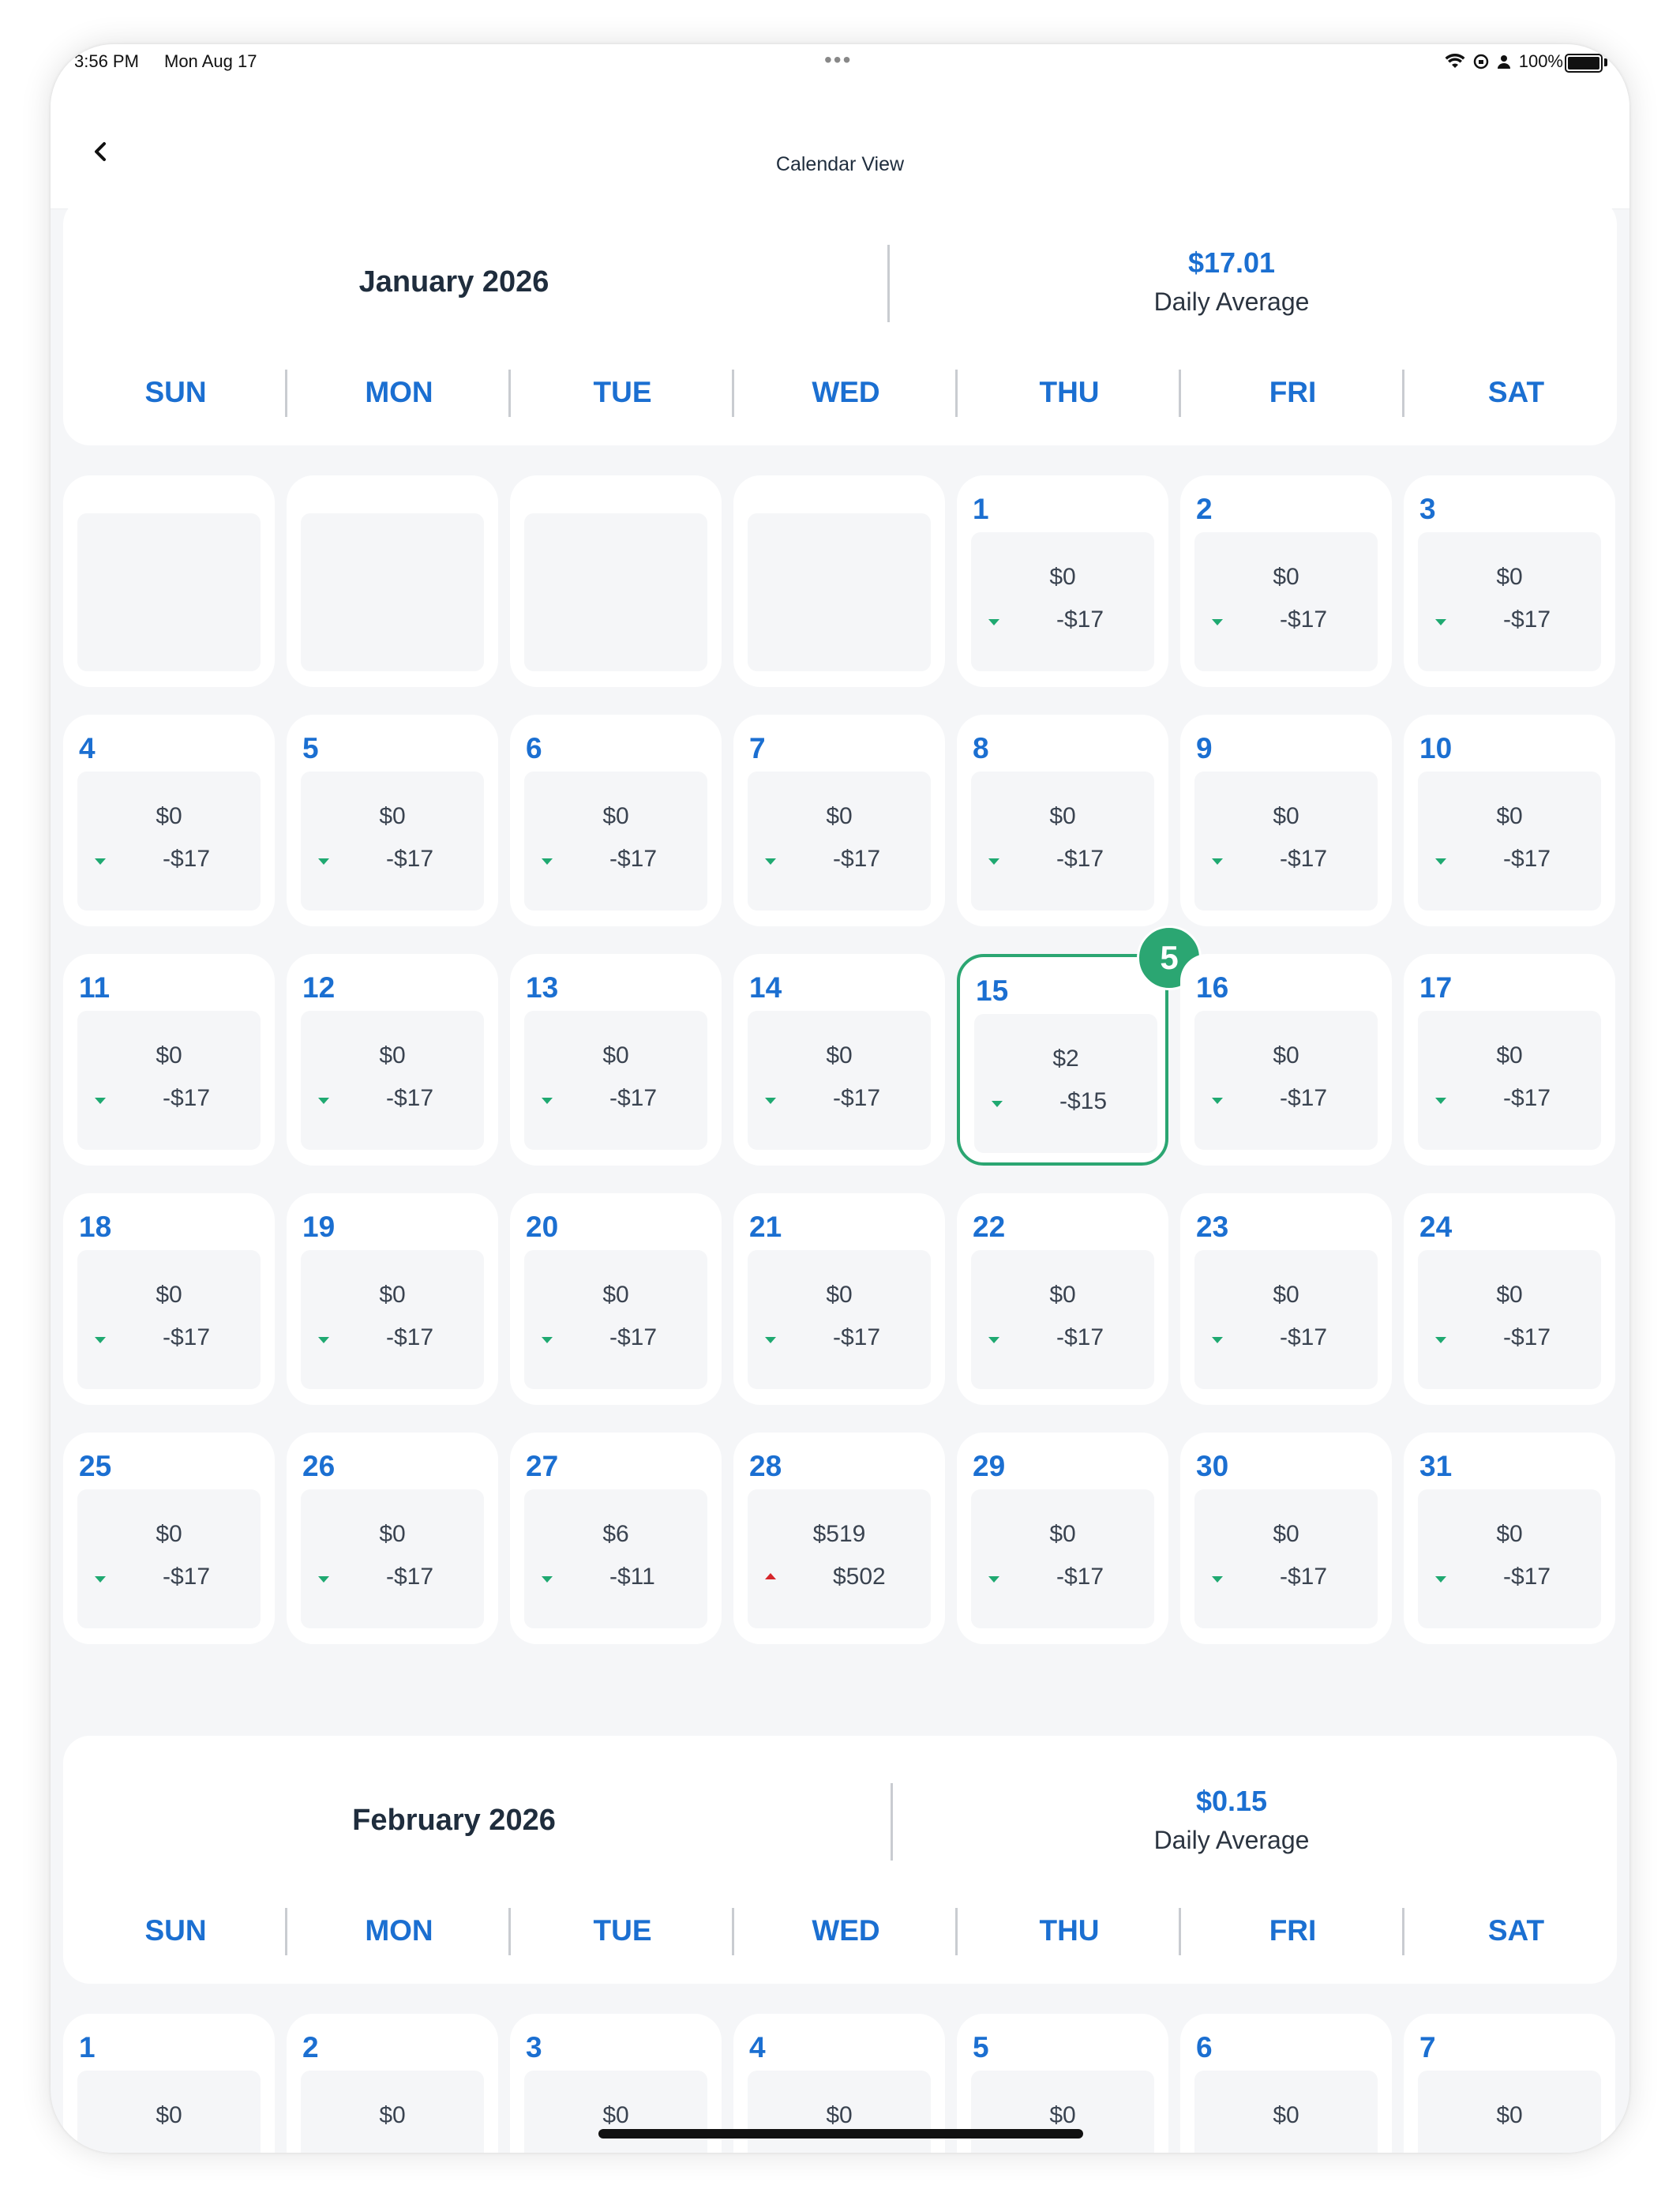 The width and height of the screenshot is (1680, 2208). What do you see at coordinates (615, 1534) in the screenshot?
I see `day-spend-value: $6` at bounding box center [615, 1534].